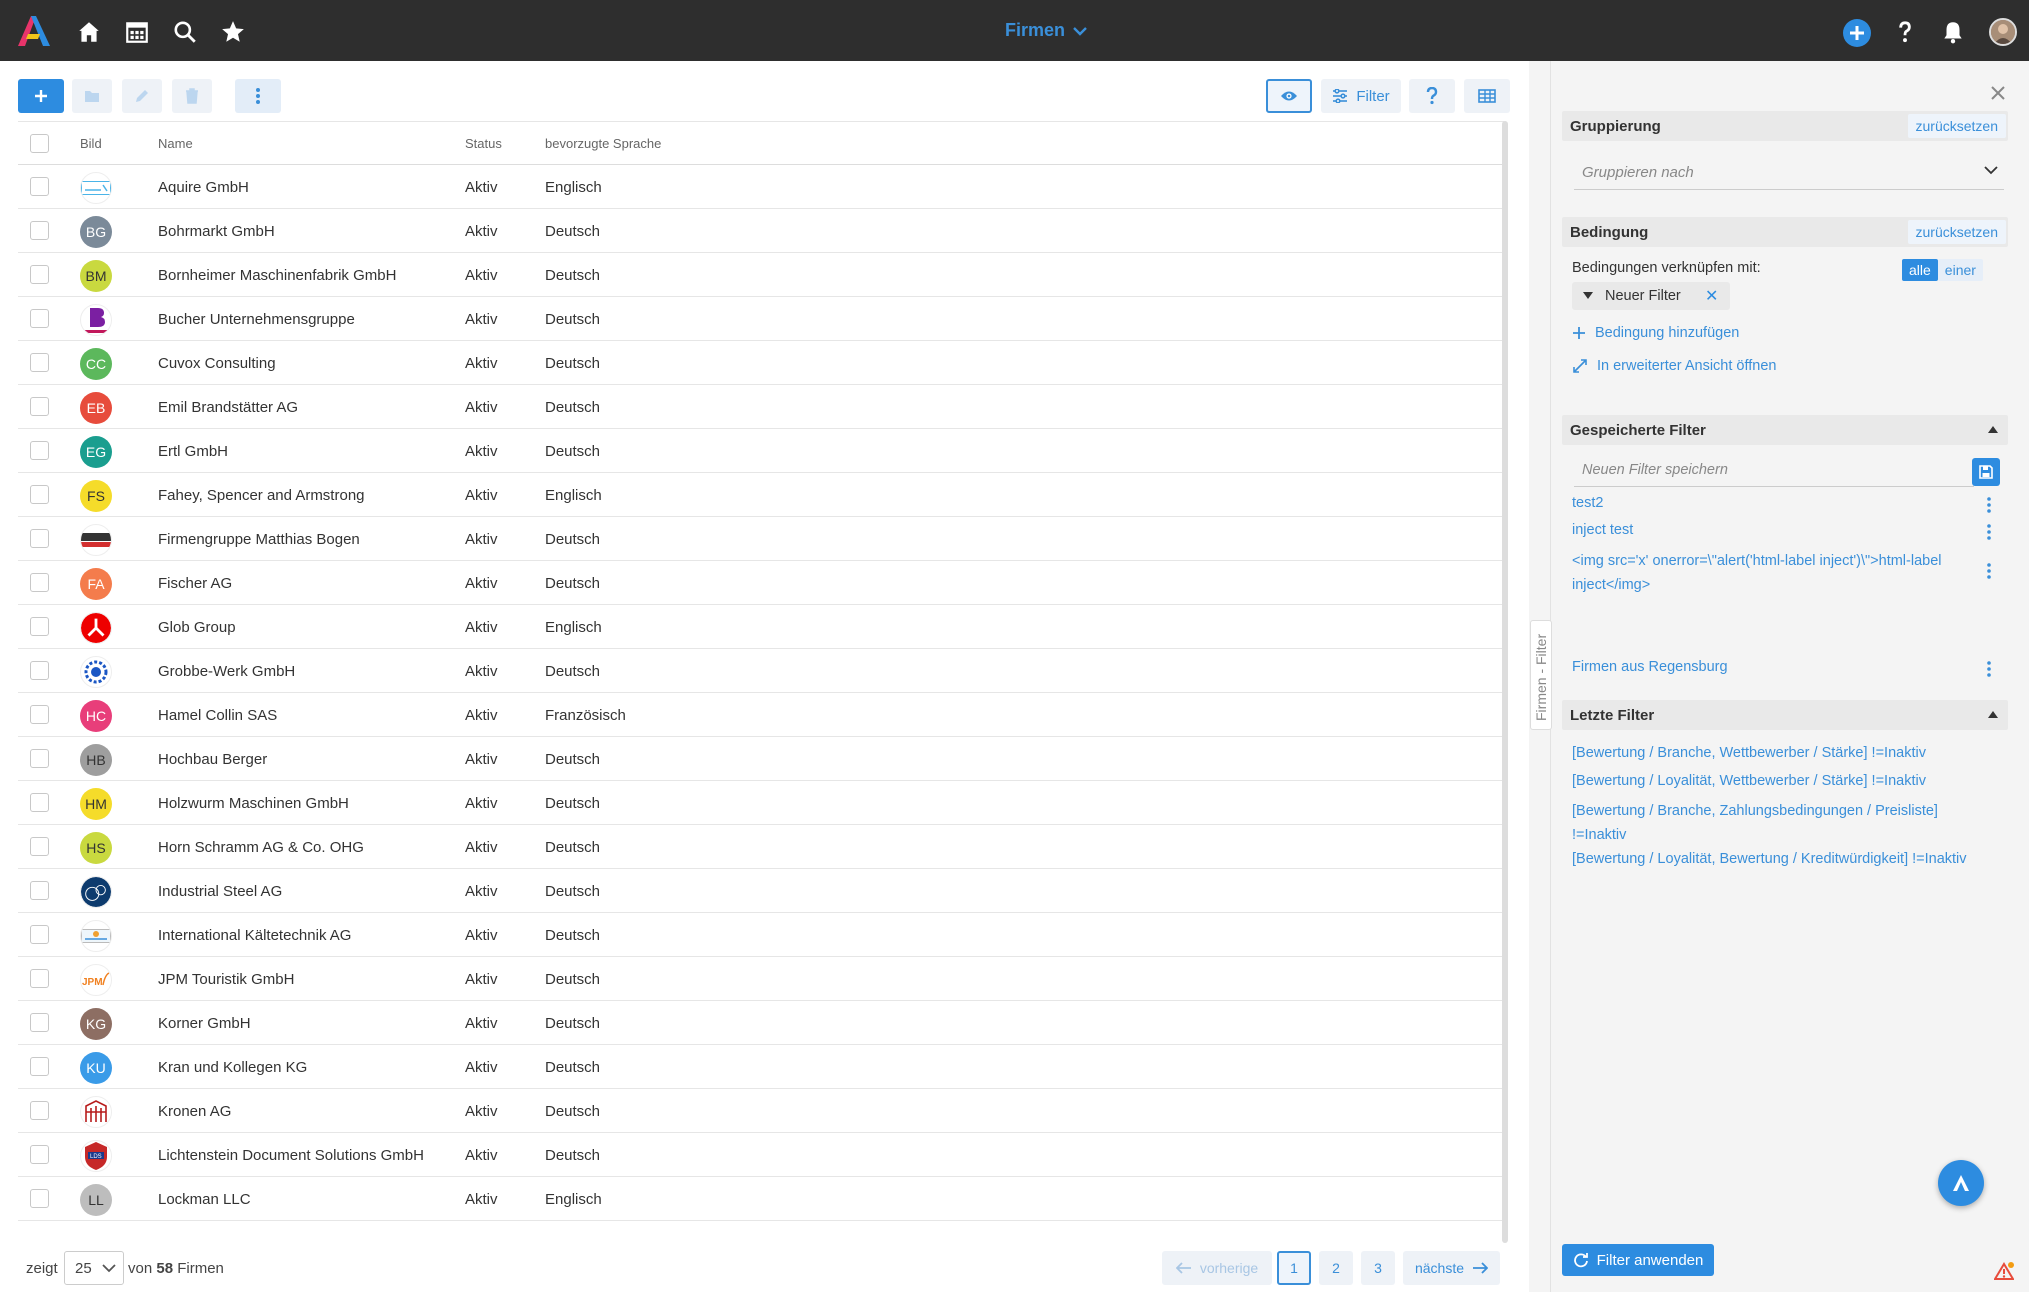 The width and height of the screenshot is (2029, 1292). I want to click on saved-filters-section-header: Gespeicherte Filter, so click(1785, 430).